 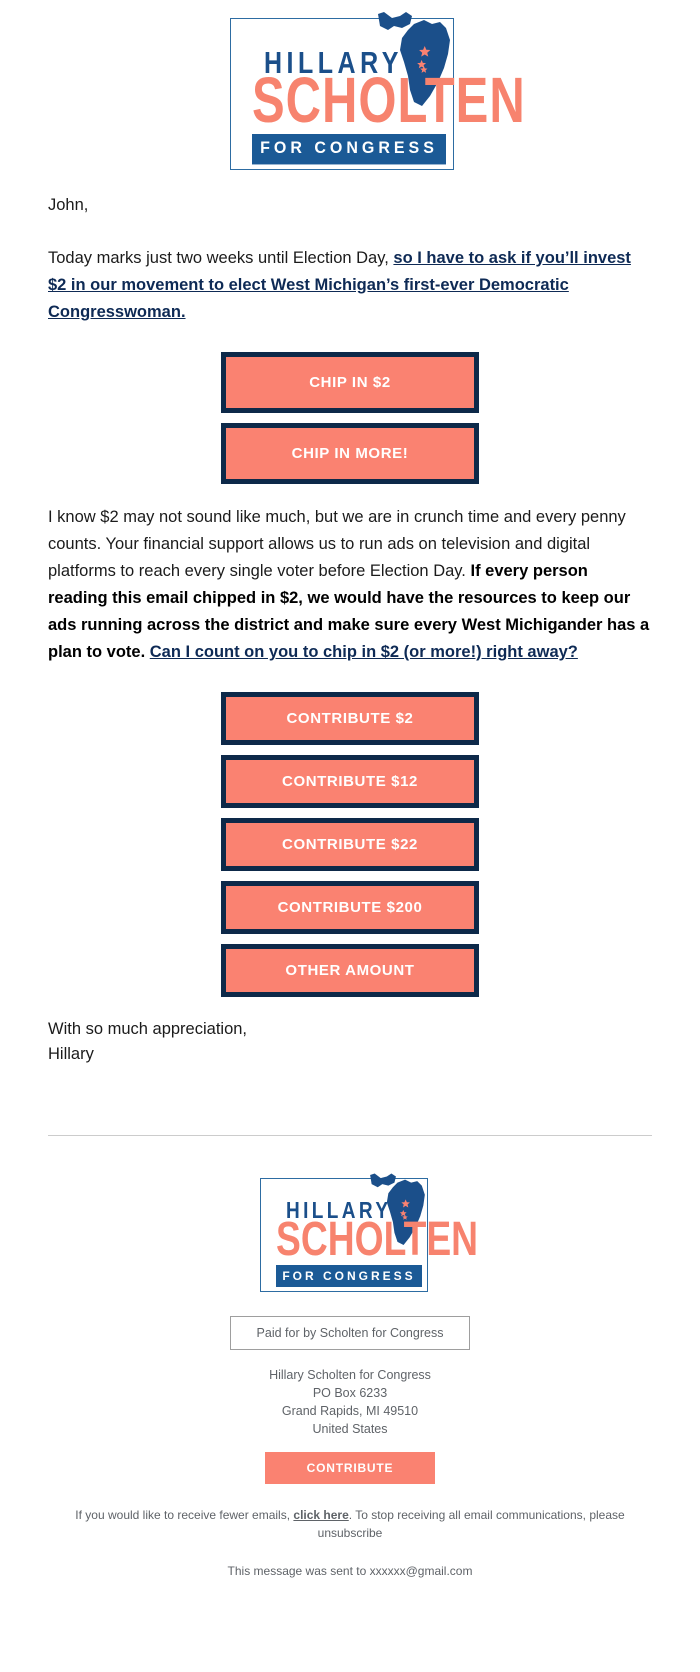 I want to click on address-line-4: United States, so click(x=350, y=1429).